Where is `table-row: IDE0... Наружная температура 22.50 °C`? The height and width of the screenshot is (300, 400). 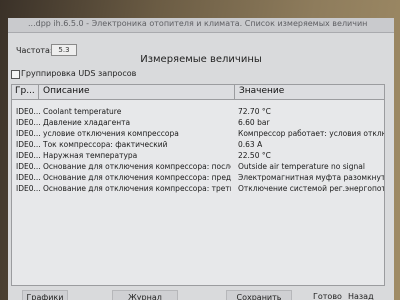 table-row: IDE0... Наружная температура 22.50 °C is located at coordinates (198, 156).